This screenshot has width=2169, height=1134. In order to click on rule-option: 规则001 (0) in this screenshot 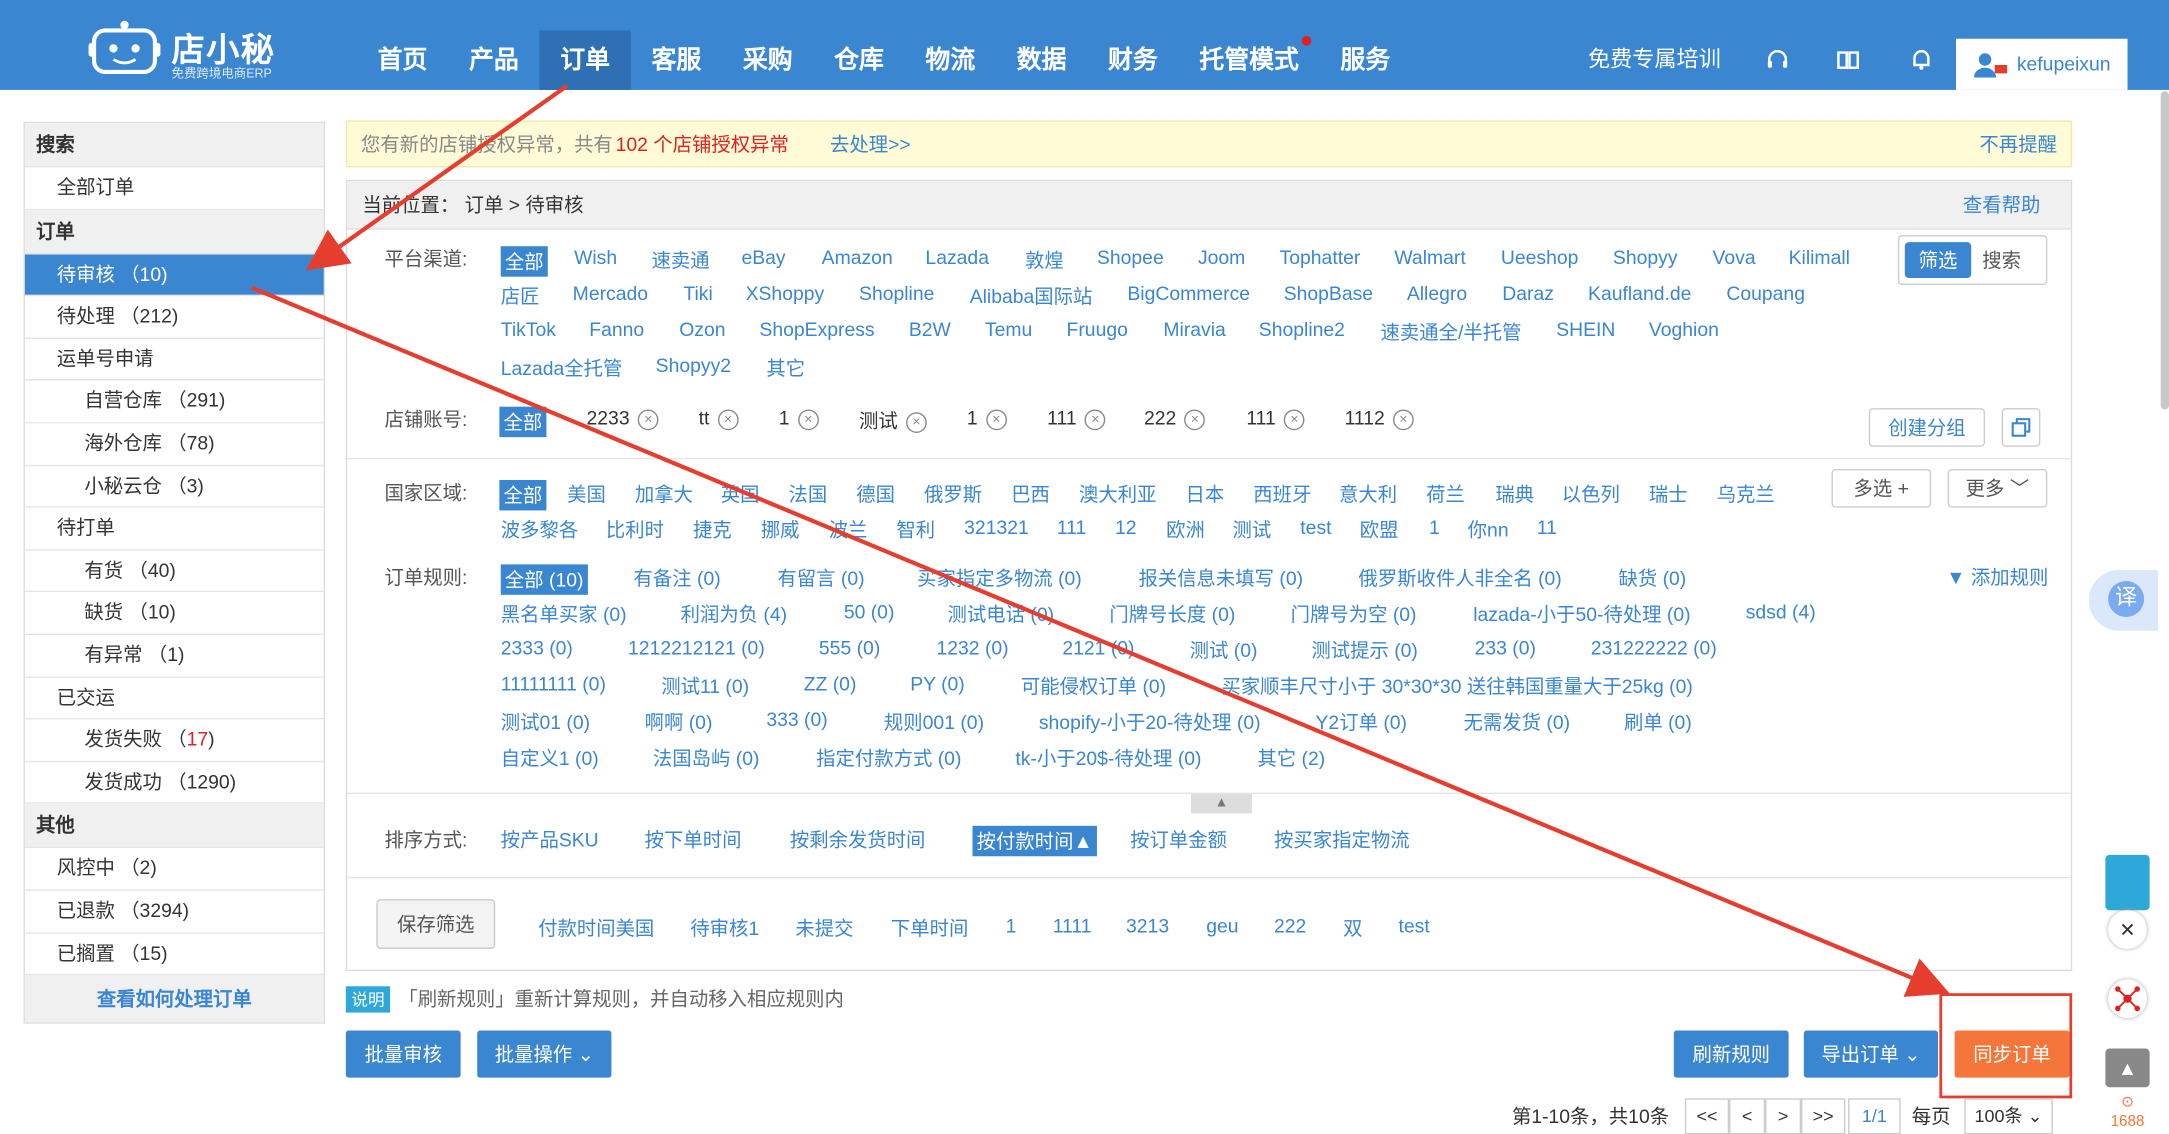, I will do `click(934, 722)`.